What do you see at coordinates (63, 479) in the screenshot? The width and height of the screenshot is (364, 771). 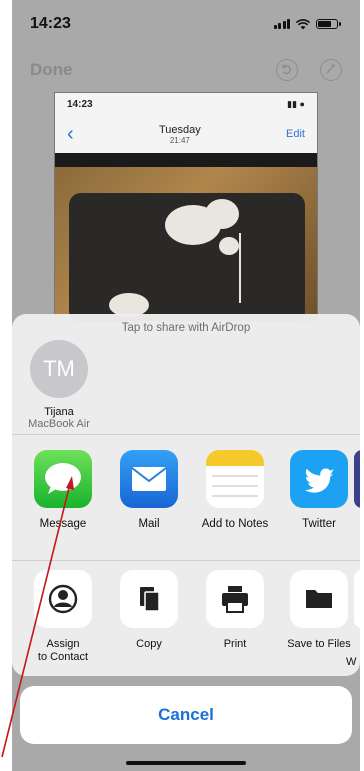 I see `messages-icon` at bounding box center [63, 479].